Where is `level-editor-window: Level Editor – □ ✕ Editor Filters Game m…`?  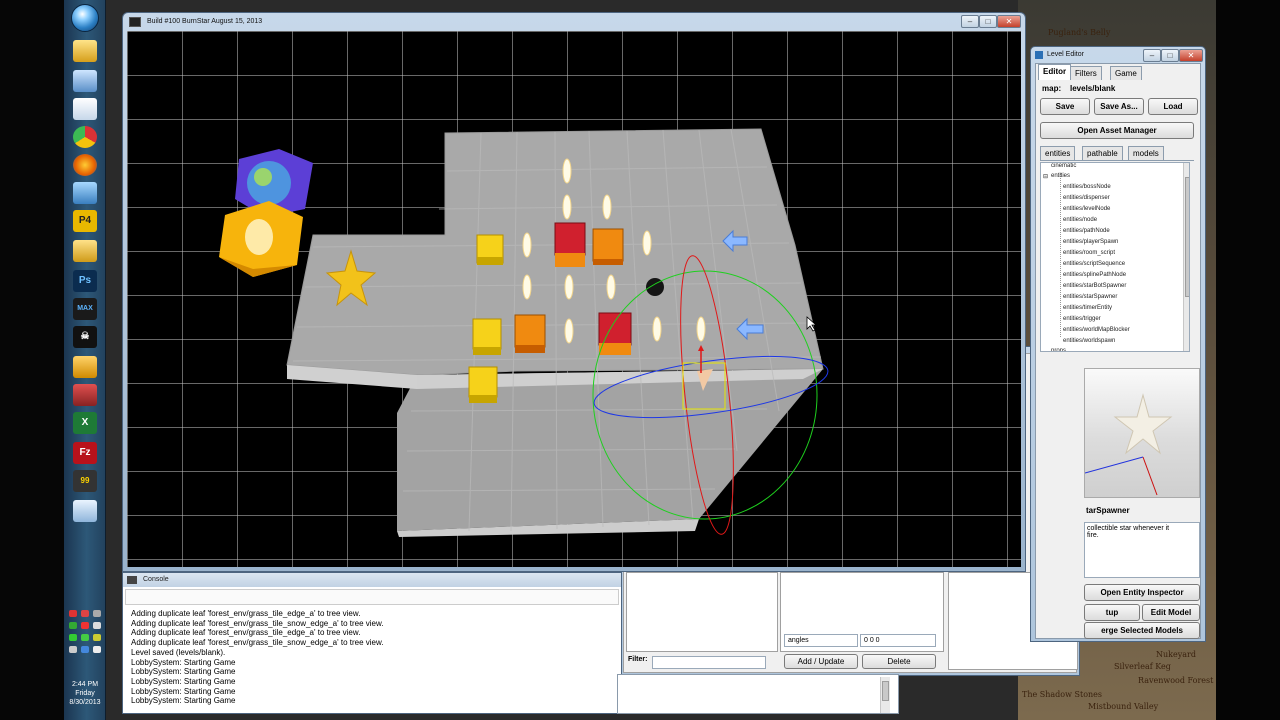 level-editor-window: Level Editor – □ ✕ Editor Filters Game m… is located at coordinates (1118, 344).